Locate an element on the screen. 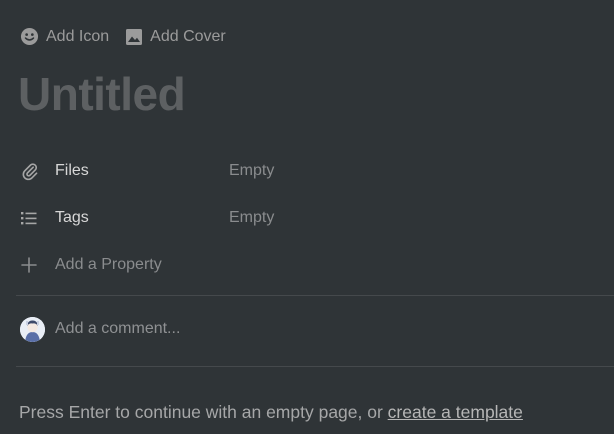 This screenshot has width=614, height=434. image-icon is located at coordinates (134, 37).